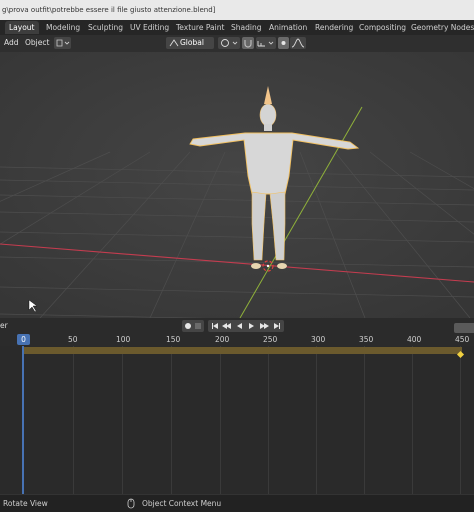  I want to click on chevron-down-icon, so click(63, 43).